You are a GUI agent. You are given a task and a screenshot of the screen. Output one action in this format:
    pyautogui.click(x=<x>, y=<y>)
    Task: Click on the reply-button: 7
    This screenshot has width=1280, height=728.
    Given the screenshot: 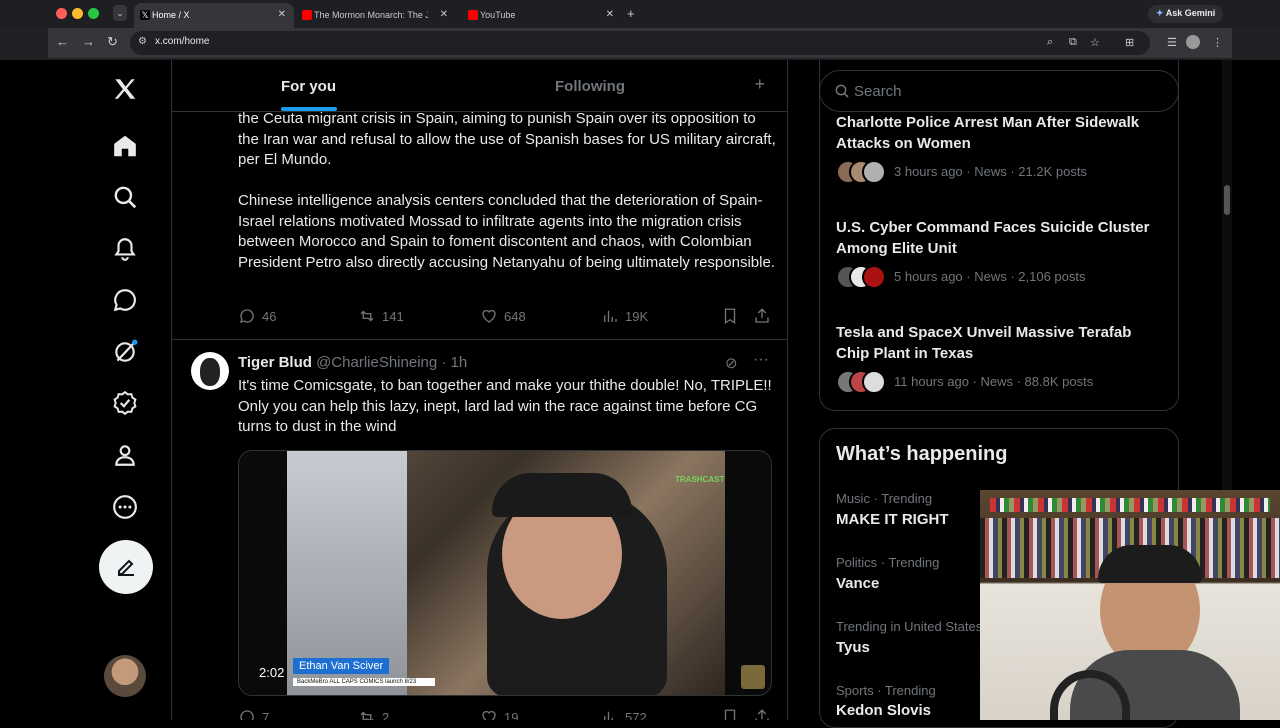 What is the action you would take?
    pyautogui.click(x=253, y=714)
    